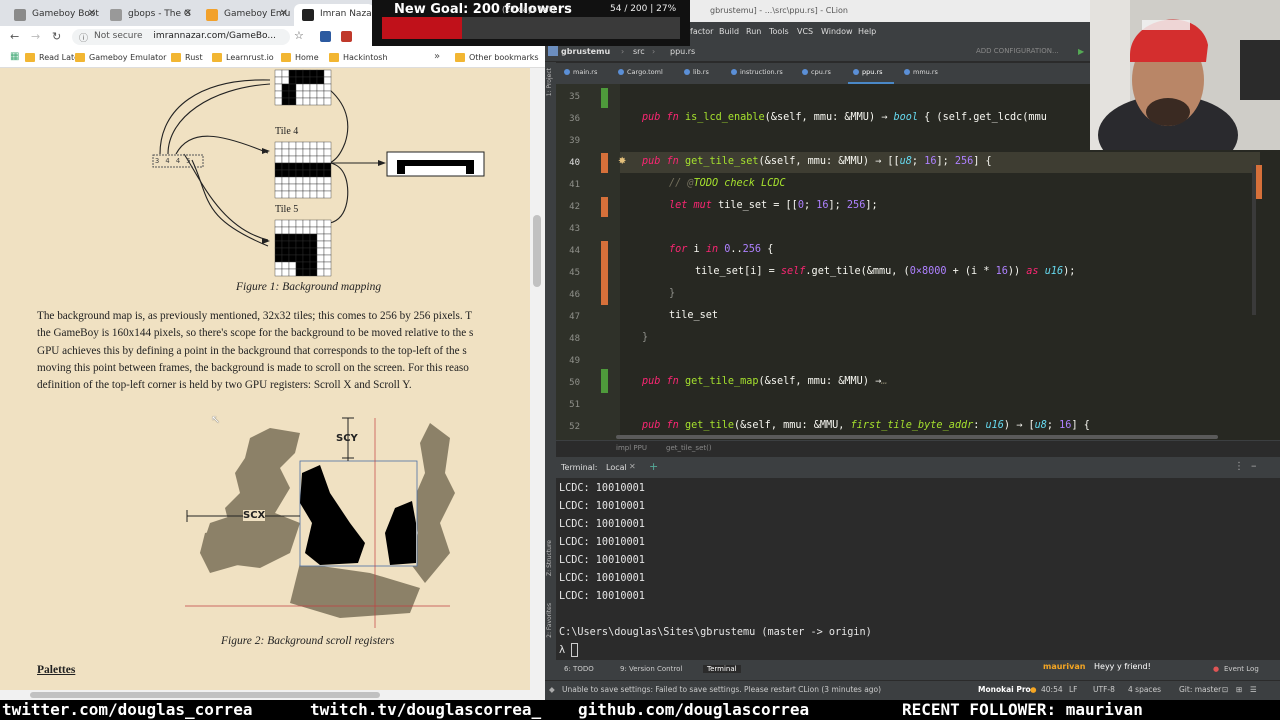 The image size is (1280, 720). Describe the element at coordinates (906, 117) in the screenshot. I see `code-token: bool` at that location.